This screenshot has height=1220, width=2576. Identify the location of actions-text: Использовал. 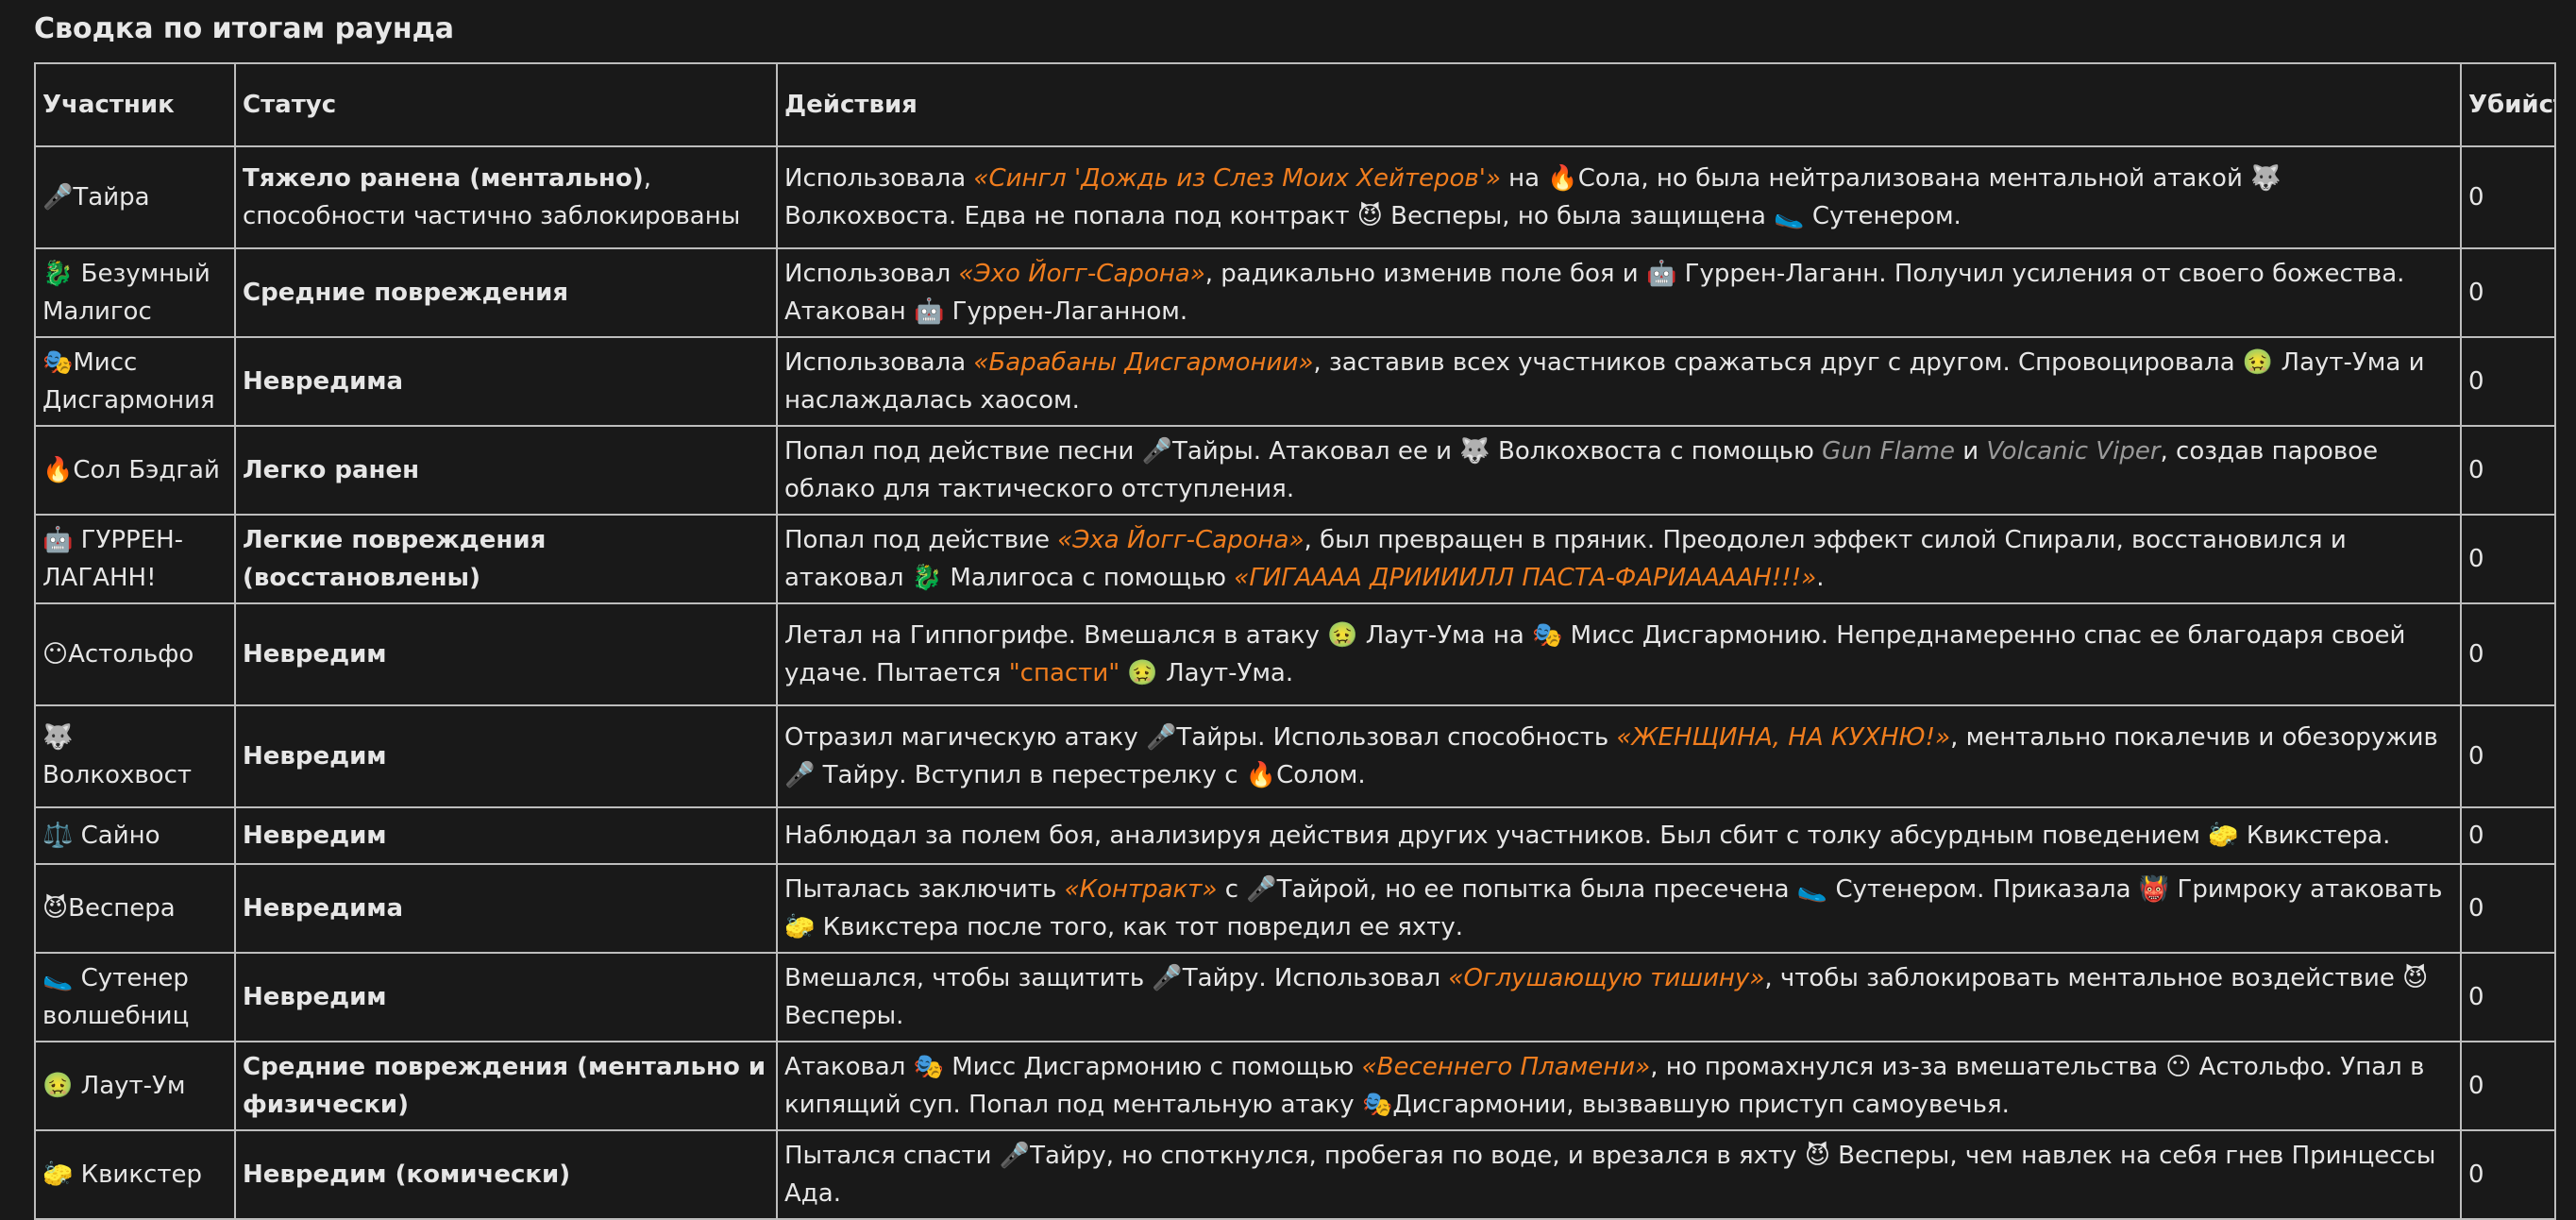
(872, 274).